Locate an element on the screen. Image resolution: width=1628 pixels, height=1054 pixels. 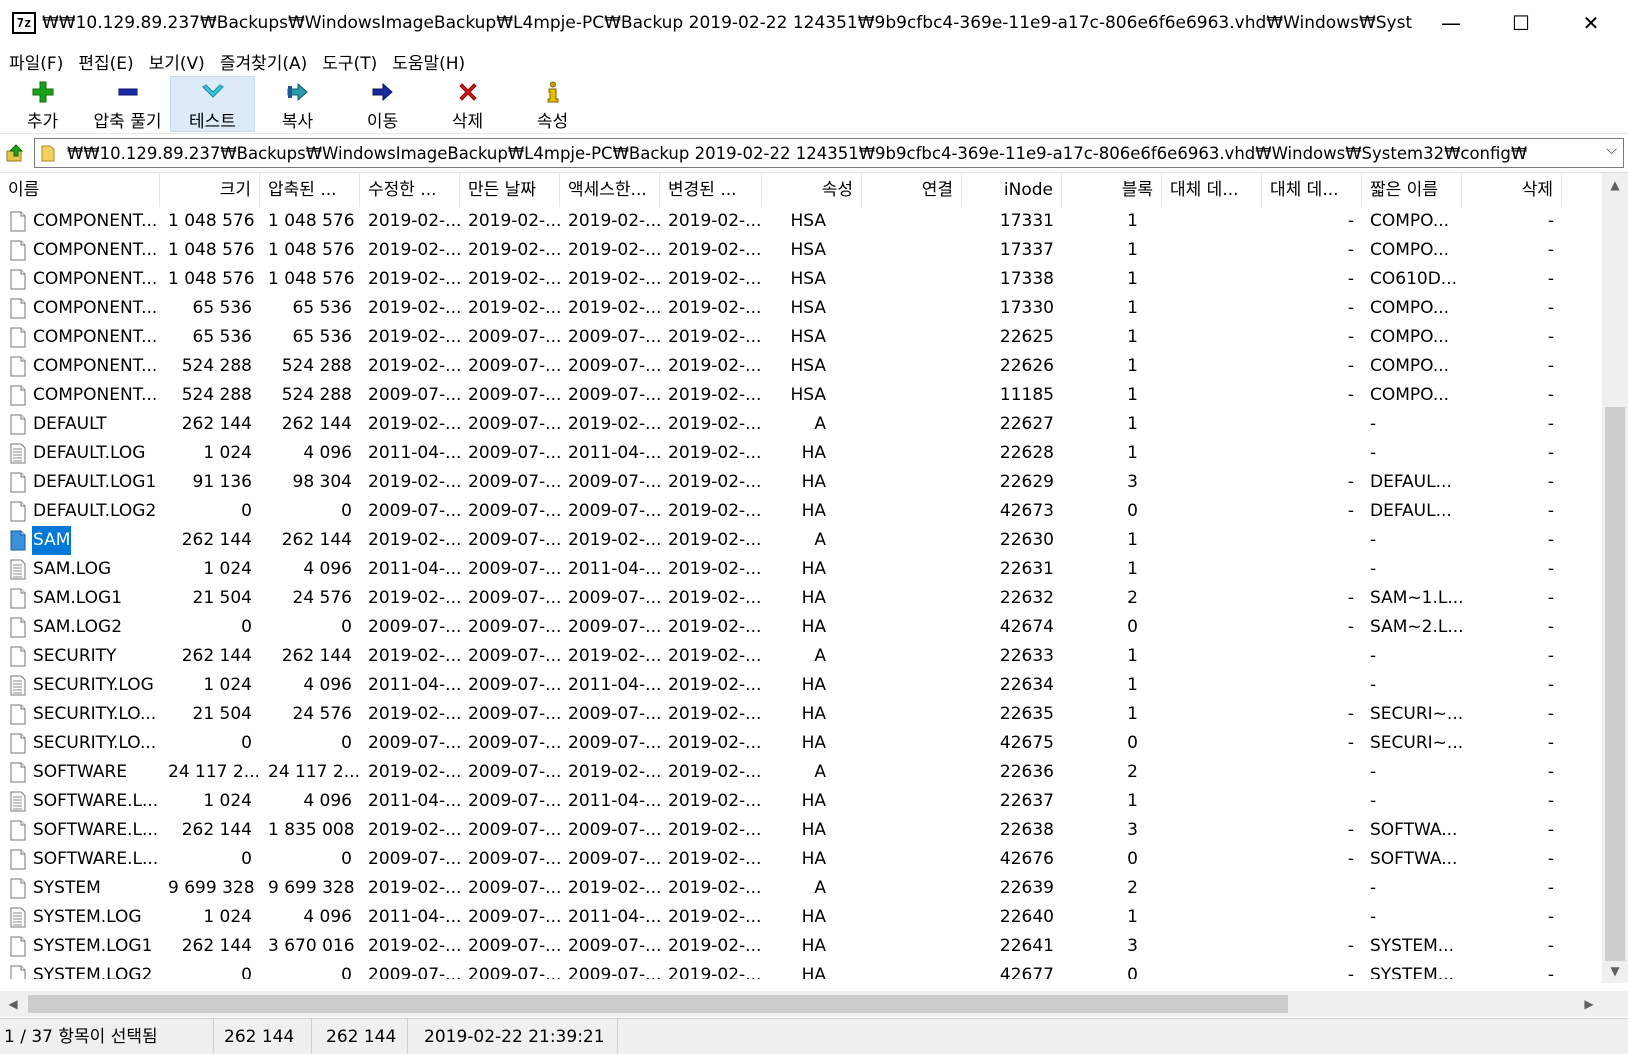
column-header-created: 만든 날짜 is located at coordinates (510, 190).